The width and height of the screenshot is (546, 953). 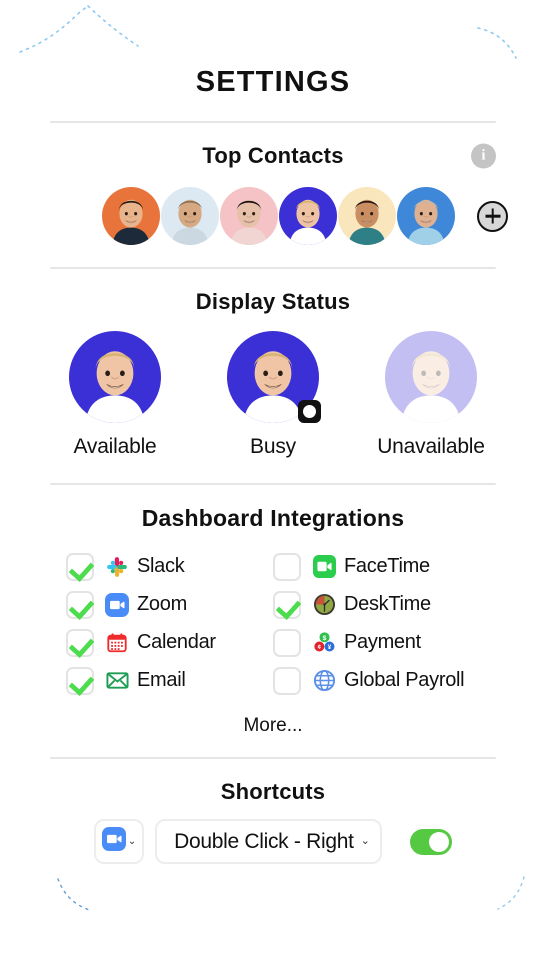 What do you see at coordinates (324, 605) in the screenshot?
I see `desktime-icon` at bounding box center [324, 605].